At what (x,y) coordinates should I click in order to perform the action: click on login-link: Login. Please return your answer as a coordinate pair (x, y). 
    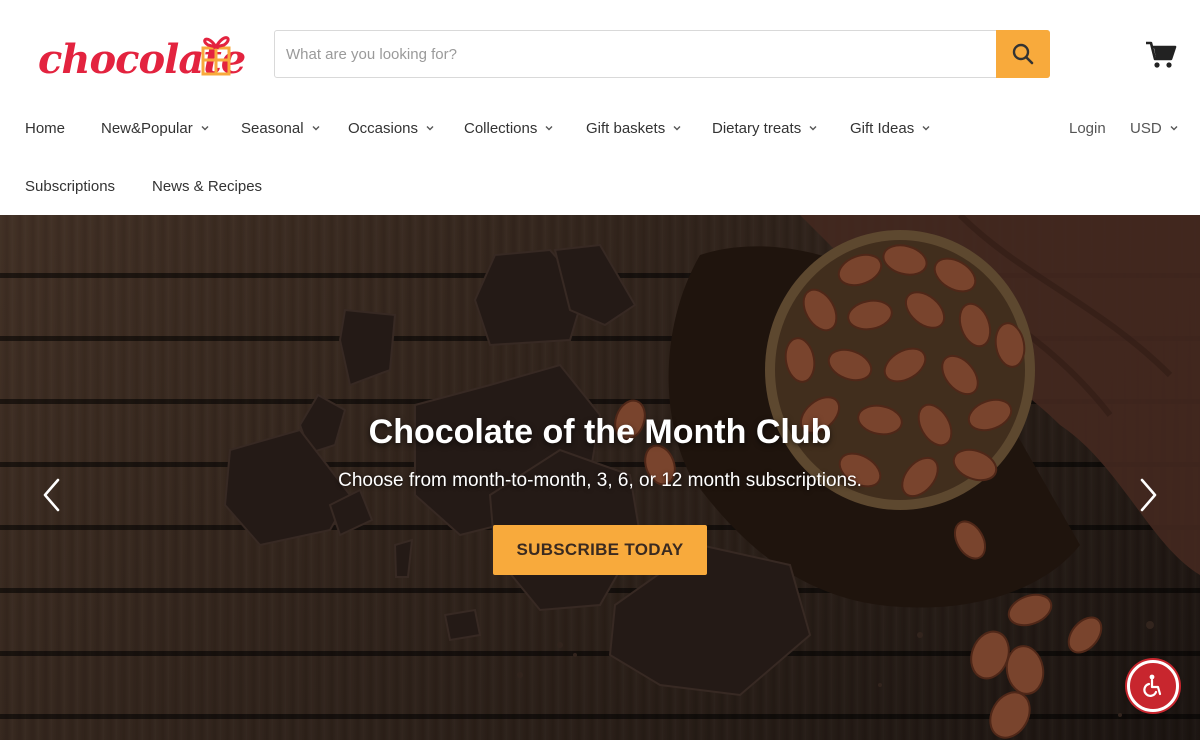
    Looking at the image, I should click on (1087, 128).